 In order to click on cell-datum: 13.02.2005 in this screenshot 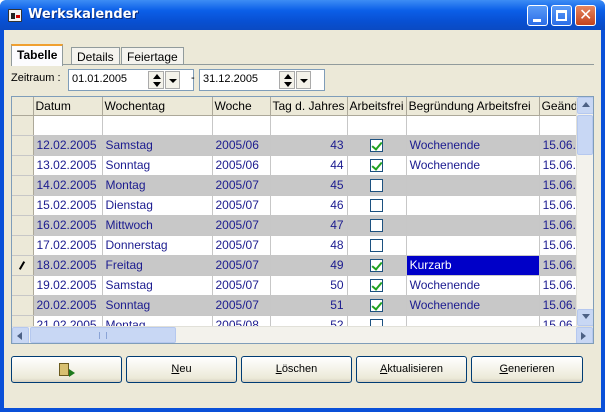, I will do `click(68, 165)`.